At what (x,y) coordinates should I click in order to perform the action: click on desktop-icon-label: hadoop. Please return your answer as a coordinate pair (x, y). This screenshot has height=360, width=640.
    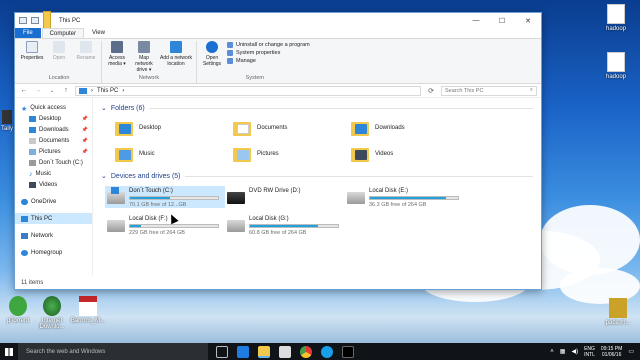
    Looking at the image, I should click on (616, 29).